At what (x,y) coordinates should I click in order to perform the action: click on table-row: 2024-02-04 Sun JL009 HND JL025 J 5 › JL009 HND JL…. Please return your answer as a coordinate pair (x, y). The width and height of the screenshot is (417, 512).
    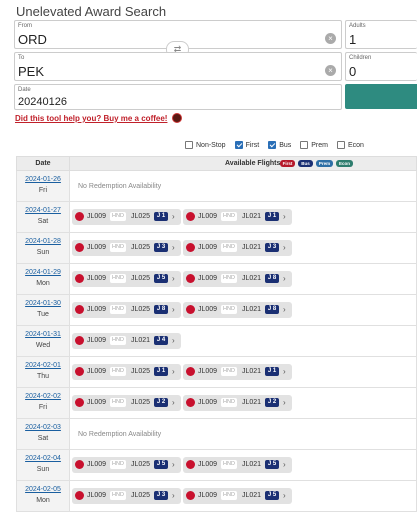
    Looking at the image, I should click on (216, 465).